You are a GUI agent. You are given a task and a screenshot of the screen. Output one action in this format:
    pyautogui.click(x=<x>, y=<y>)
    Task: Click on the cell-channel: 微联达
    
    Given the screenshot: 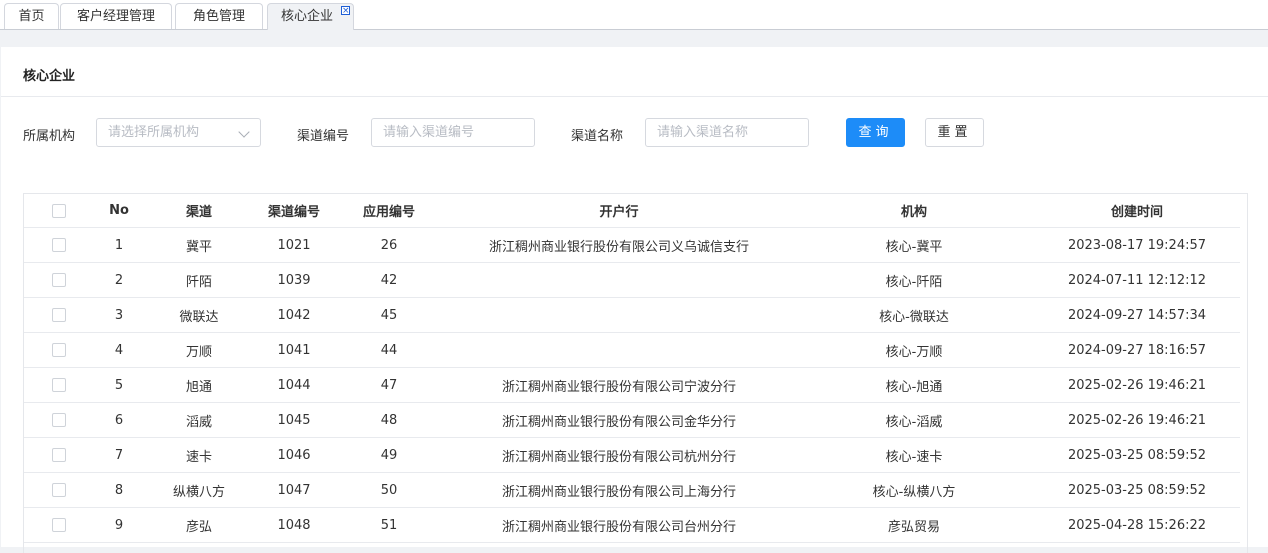 What is the action you would take?
    pyautogui.click(x=199, y=315)
    